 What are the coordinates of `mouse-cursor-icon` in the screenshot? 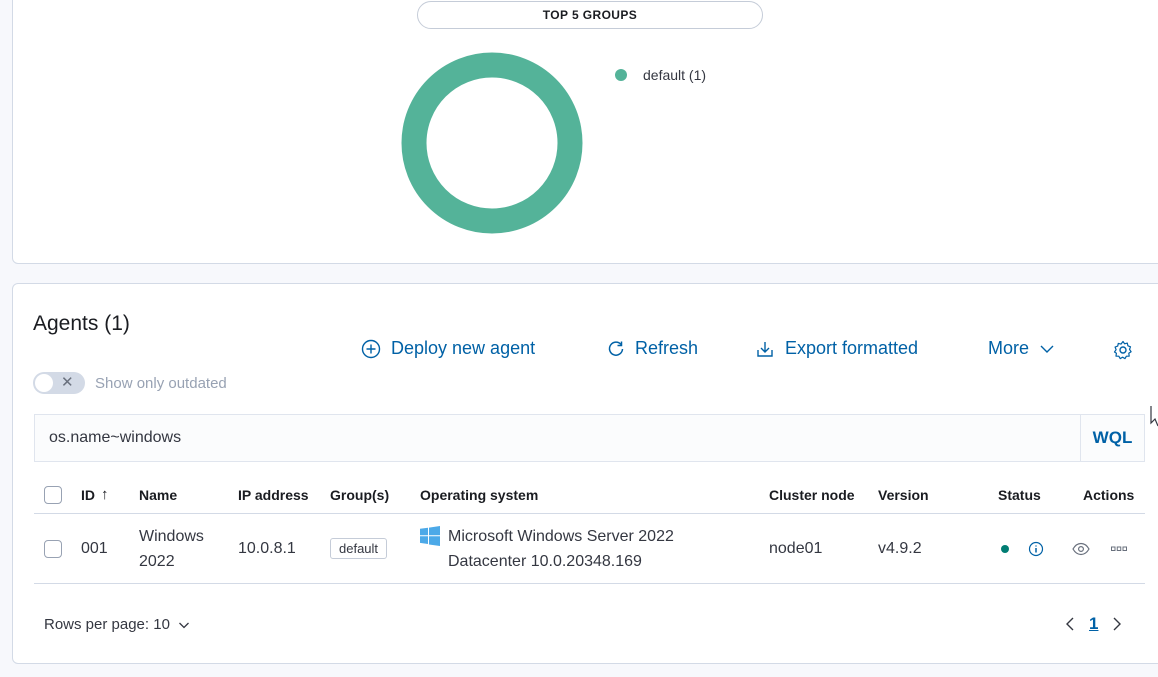 It's located at (1154, 416).